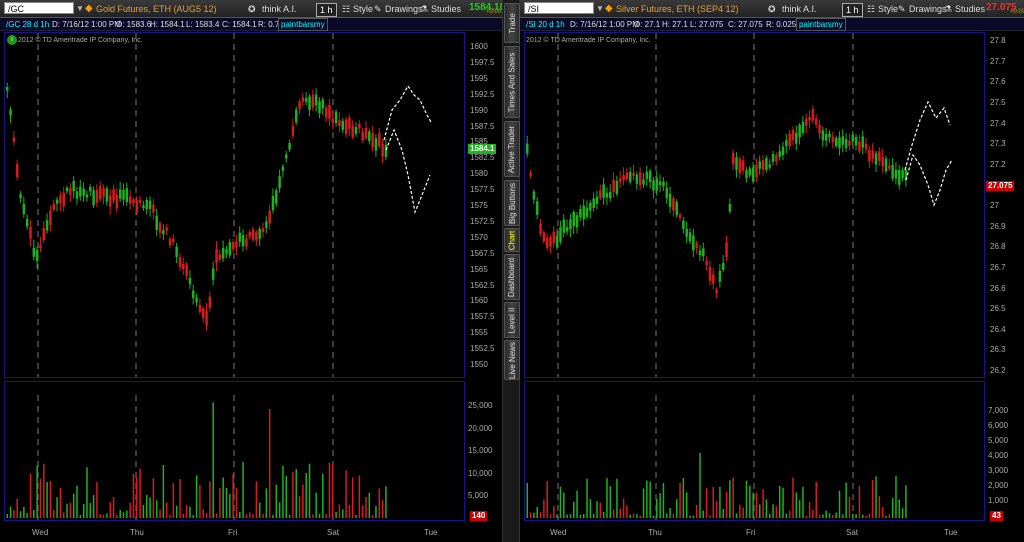 Image resolution: width=1024 pixels, height=542 pixels. Describe the element at coordinates (512, 240) in the screenshot. I see `tab-chart: Chart` at that location.